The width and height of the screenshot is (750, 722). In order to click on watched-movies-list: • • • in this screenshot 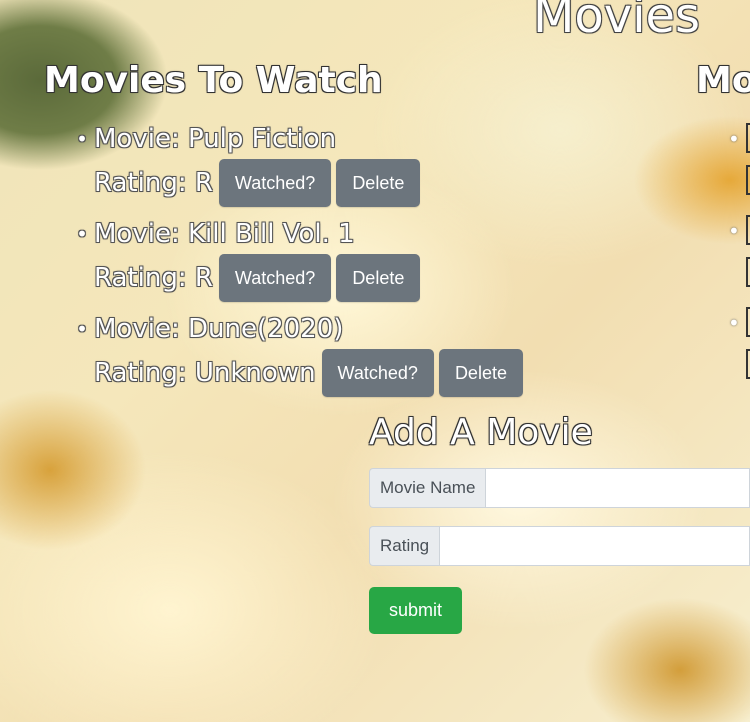, I will do `click(739, 257)`.